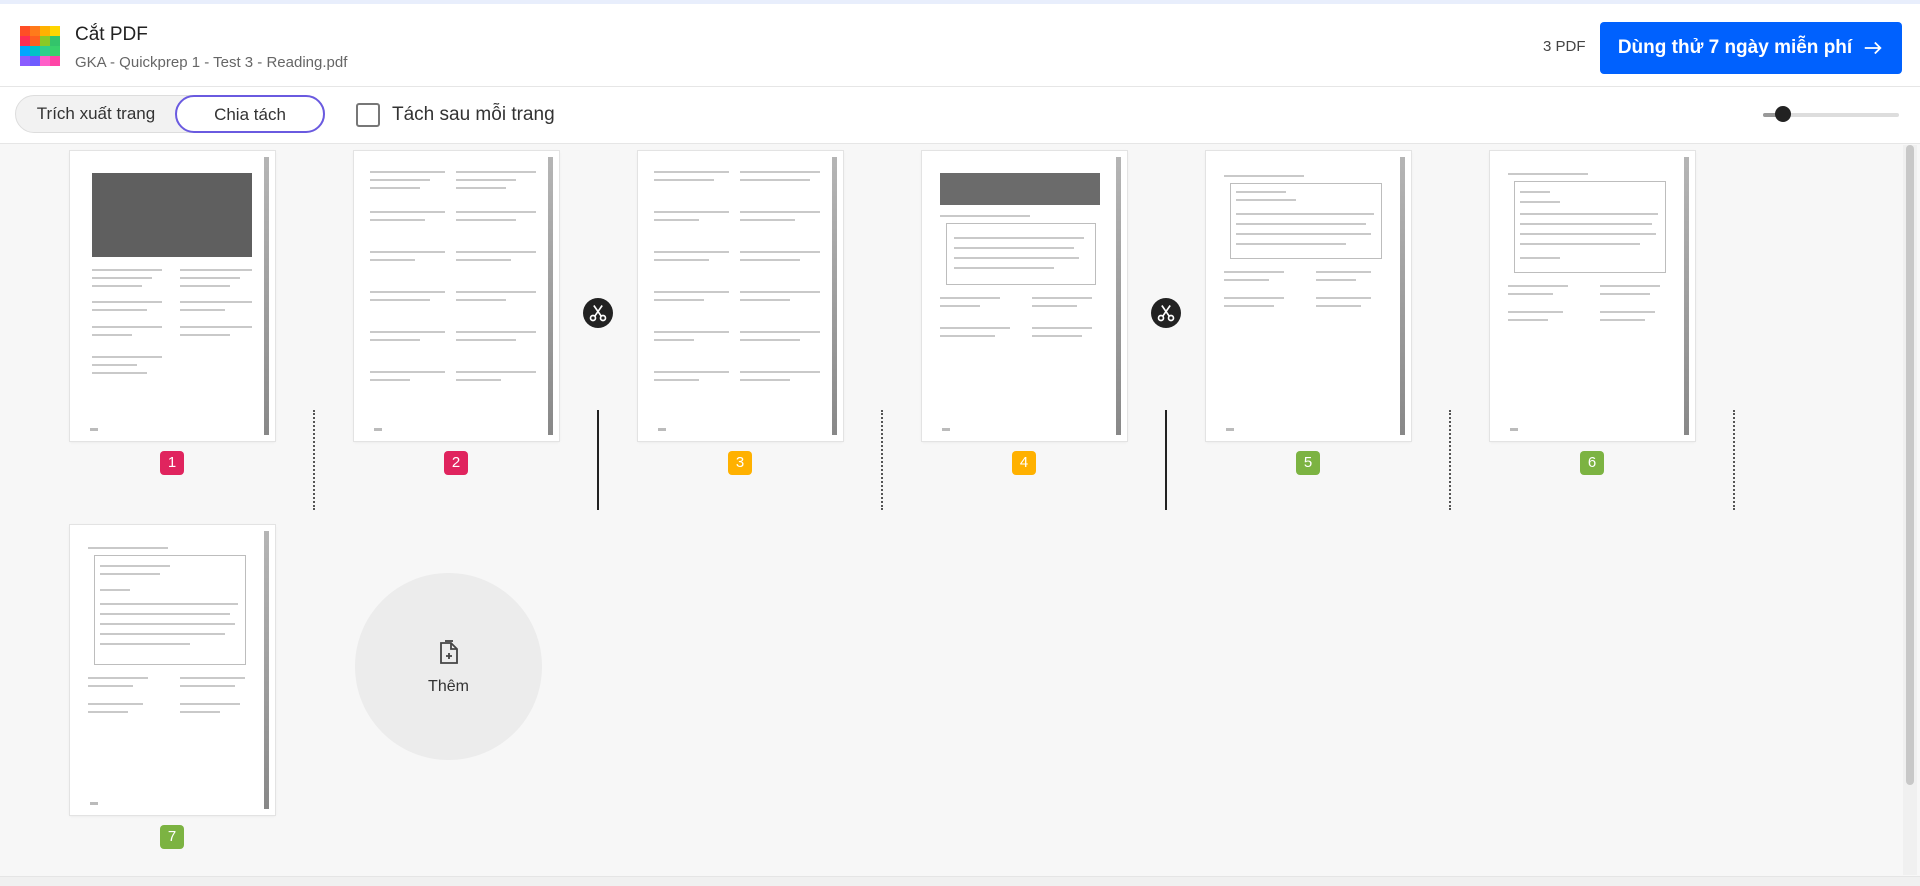 This screenshot has height=886, width=1920. I want to click on page-number-3: 3, so click(740, 463).